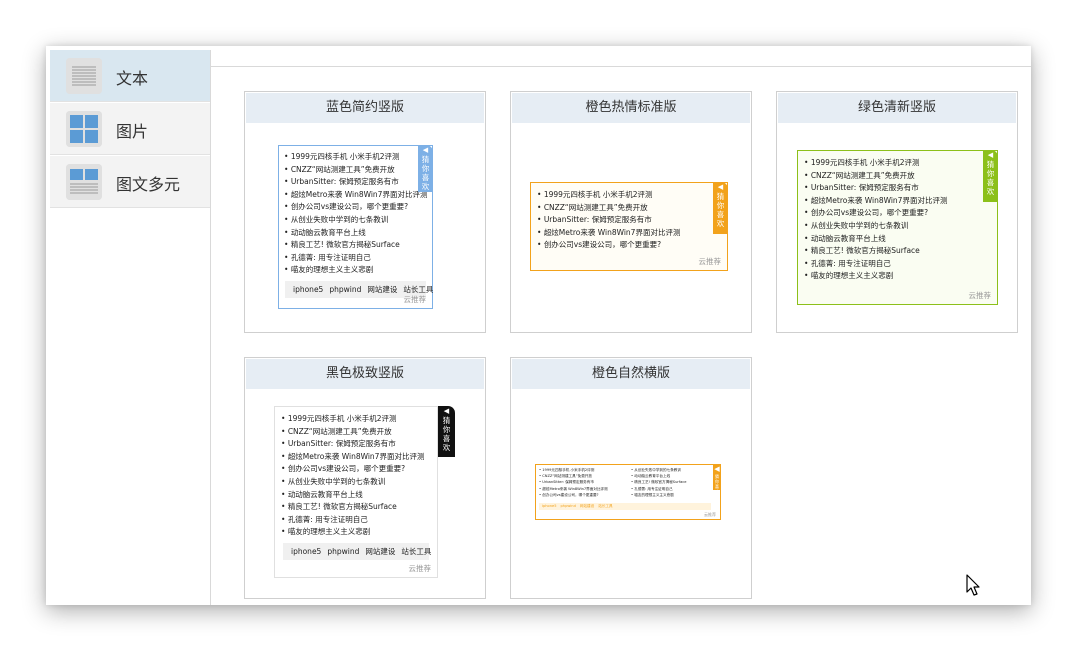 This screenshot has width=1077, height=651. Describe the element at coordinates (130, 327) in the screenshot. I see `sidebar: 文本 图片 图文多元` at that location.